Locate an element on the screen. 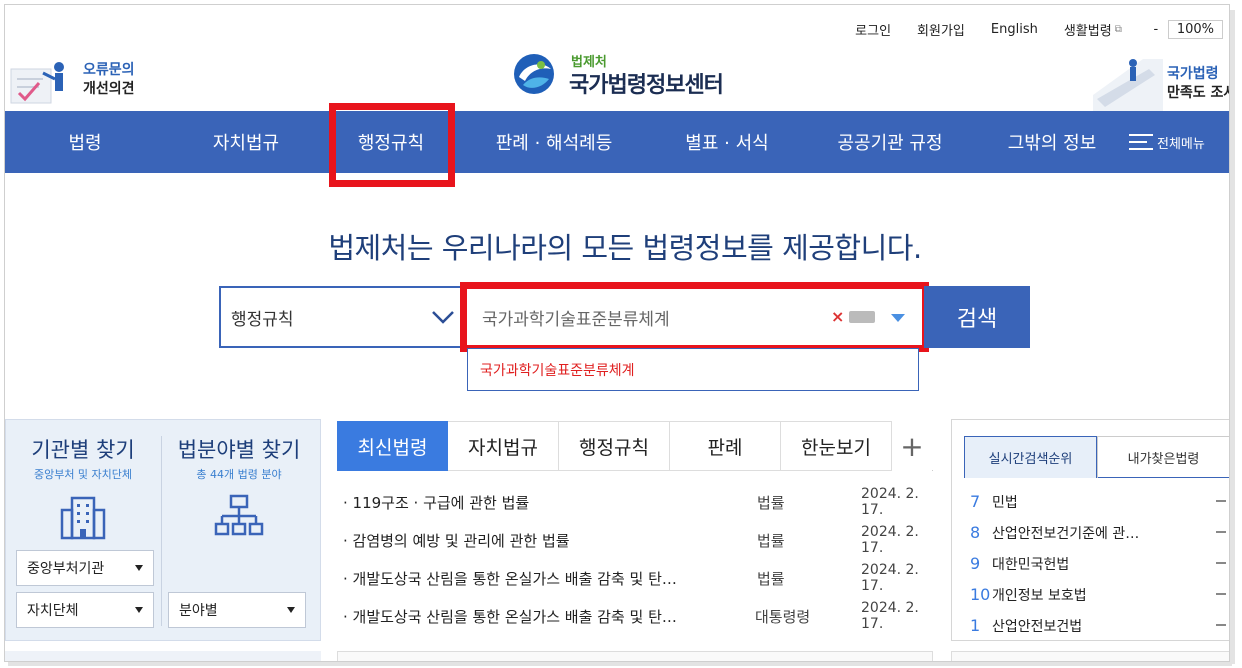 Image resolution: width=1242 pixels, height=668 pixels. tab-precedents: 판례 is located at coordinates (725, 446).